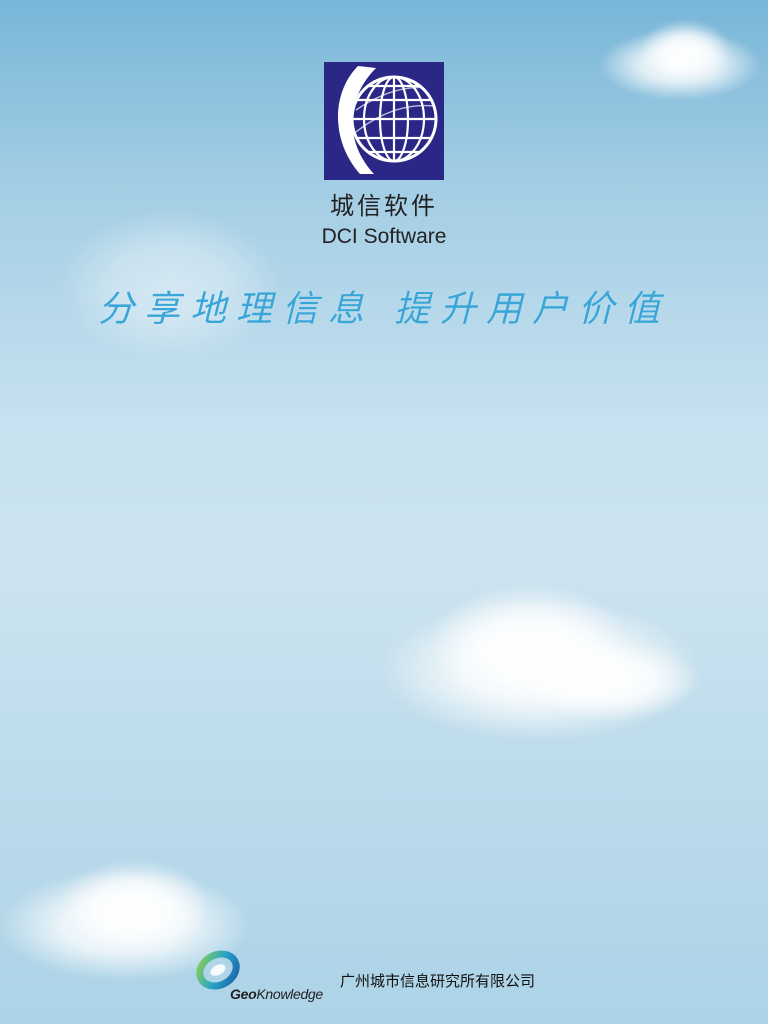 Image resolution: width=768 pixels, height=1024 pixels. Describe the element at coordinates (384, 236) in the screenshot. I see `brand-name-english: DCI Software` at that location.